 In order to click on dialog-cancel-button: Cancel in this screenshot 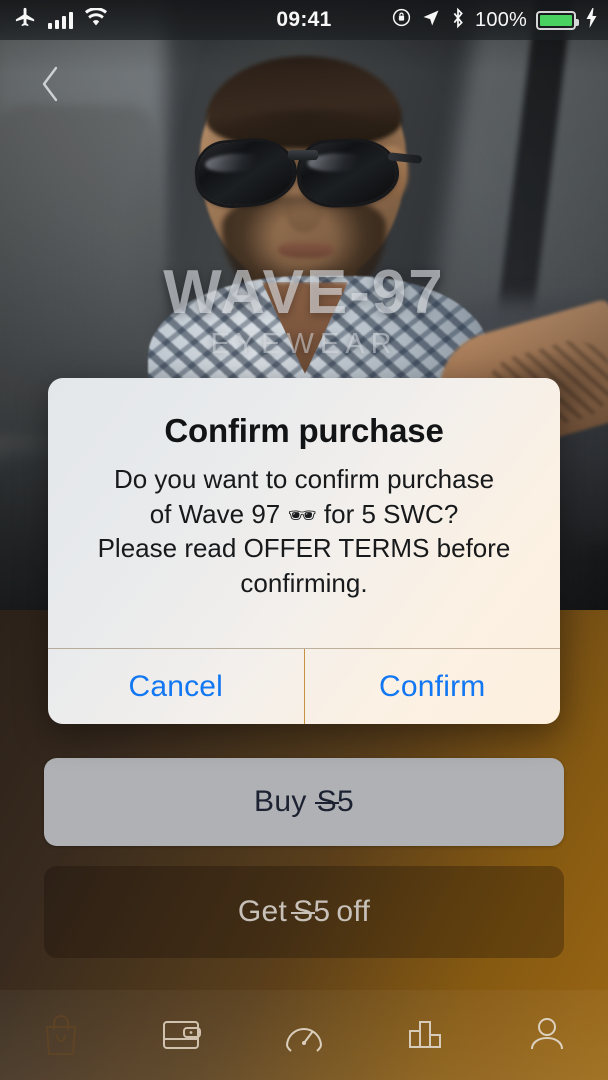, I will do `click(176, 686)`.